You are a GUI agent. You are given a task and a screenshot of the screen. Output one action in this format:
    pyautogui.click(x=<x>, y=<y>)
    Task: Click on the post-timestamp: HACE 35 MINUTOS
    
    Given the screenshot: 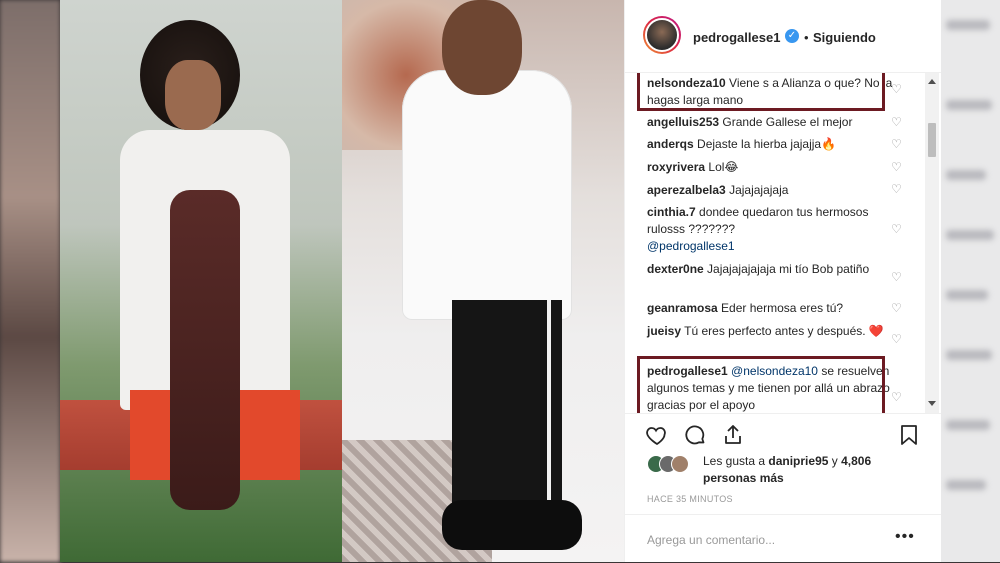 What is the action you would take?
    pyautogui.click(x=690, y=499)
    